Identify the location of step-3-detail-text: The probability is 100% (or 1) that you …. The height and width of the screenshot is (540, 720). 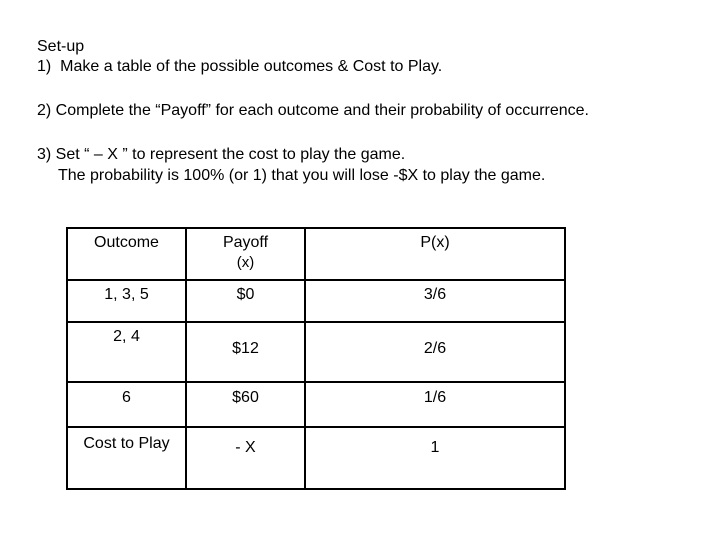
(302, 175).